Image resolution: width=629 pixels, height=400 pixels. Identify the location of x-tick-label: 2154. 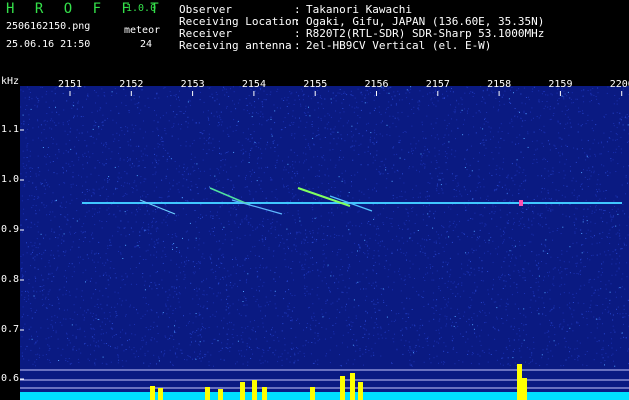
(253, 84).